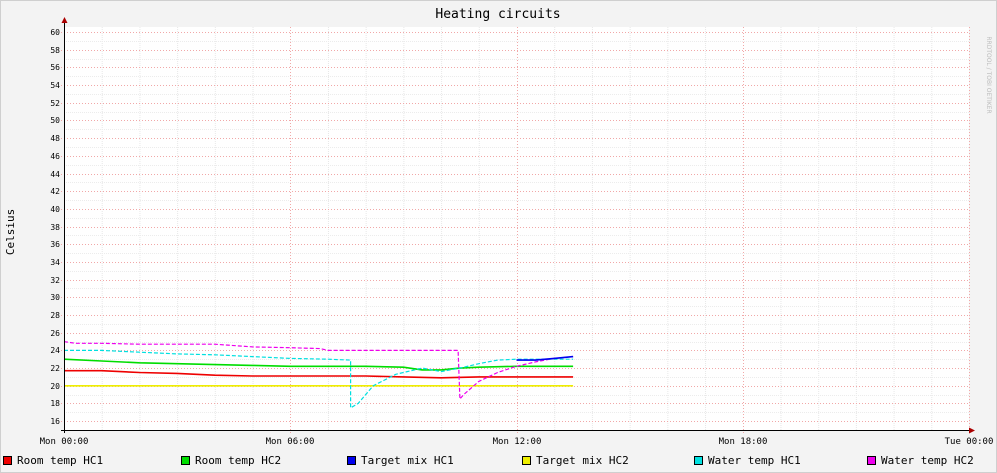 This screenshot has height=473, width=997. Describe the element at coordinates (55, 315) in the screenshot. I see `y-tick-label: 28` at that location.